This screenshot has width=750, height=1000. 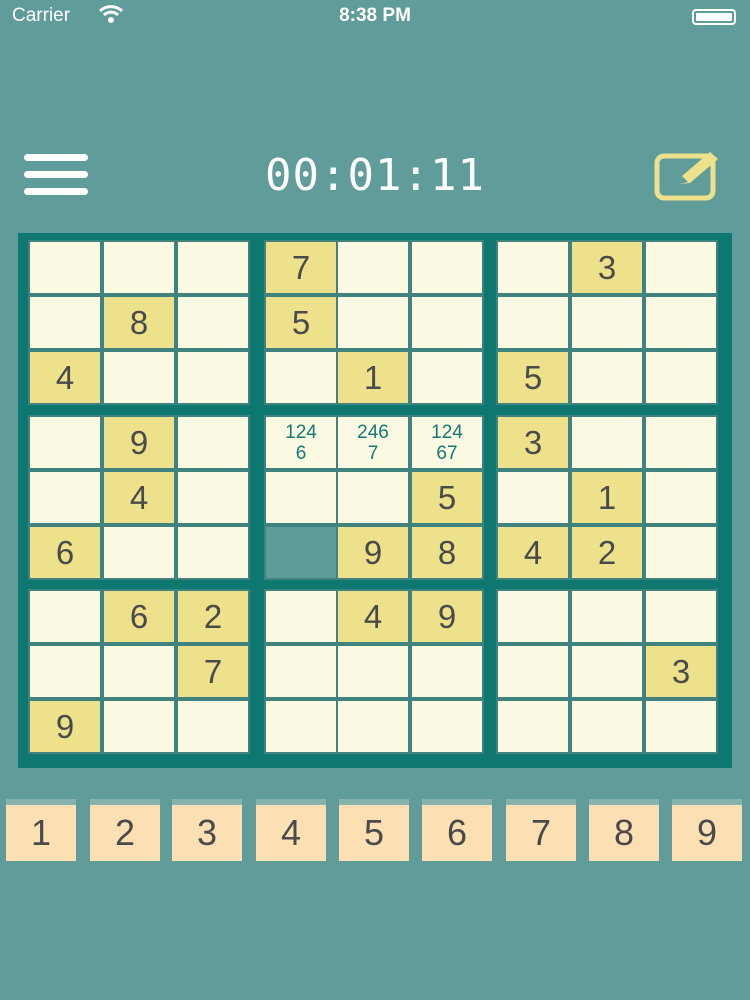 I want to click on sudoku-cell-r1c8: 3, so click(x=607, y=267).